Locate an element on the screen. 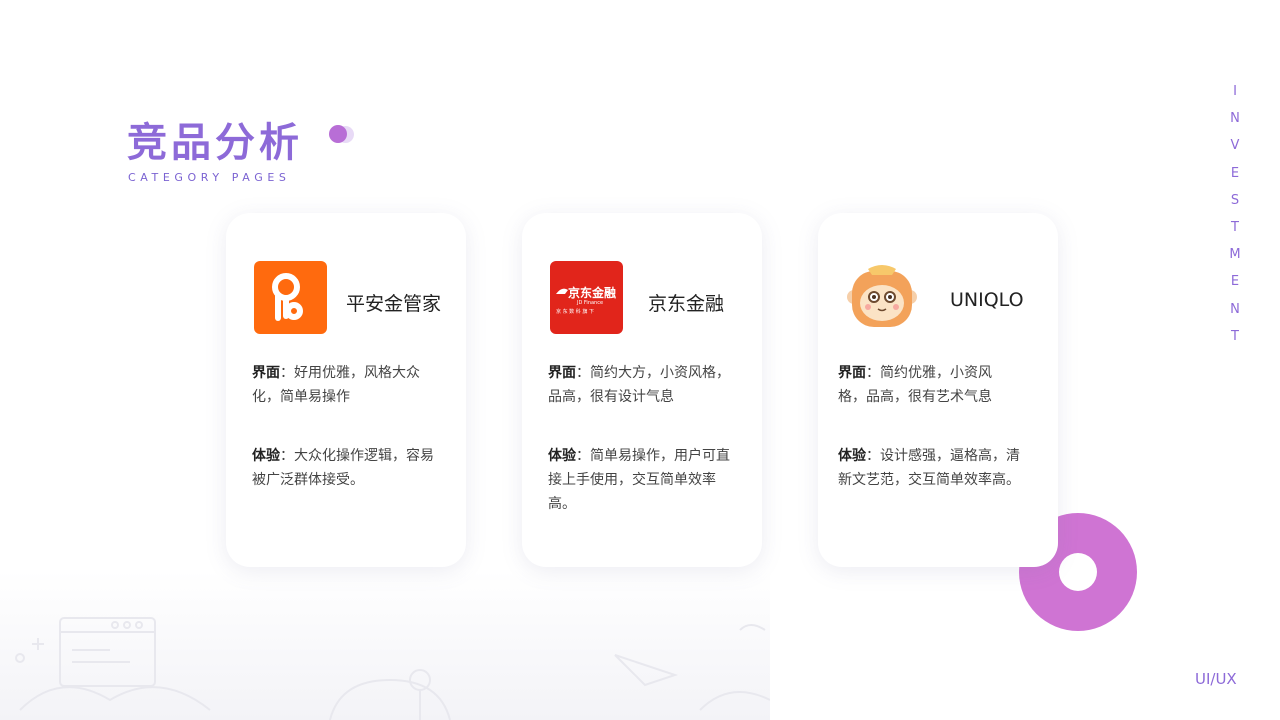 The image size is (1280, 720). ui-description: 界面：简约优雅，小资风格，品高，很有艺术气息 is located at coordinates (928, 385).